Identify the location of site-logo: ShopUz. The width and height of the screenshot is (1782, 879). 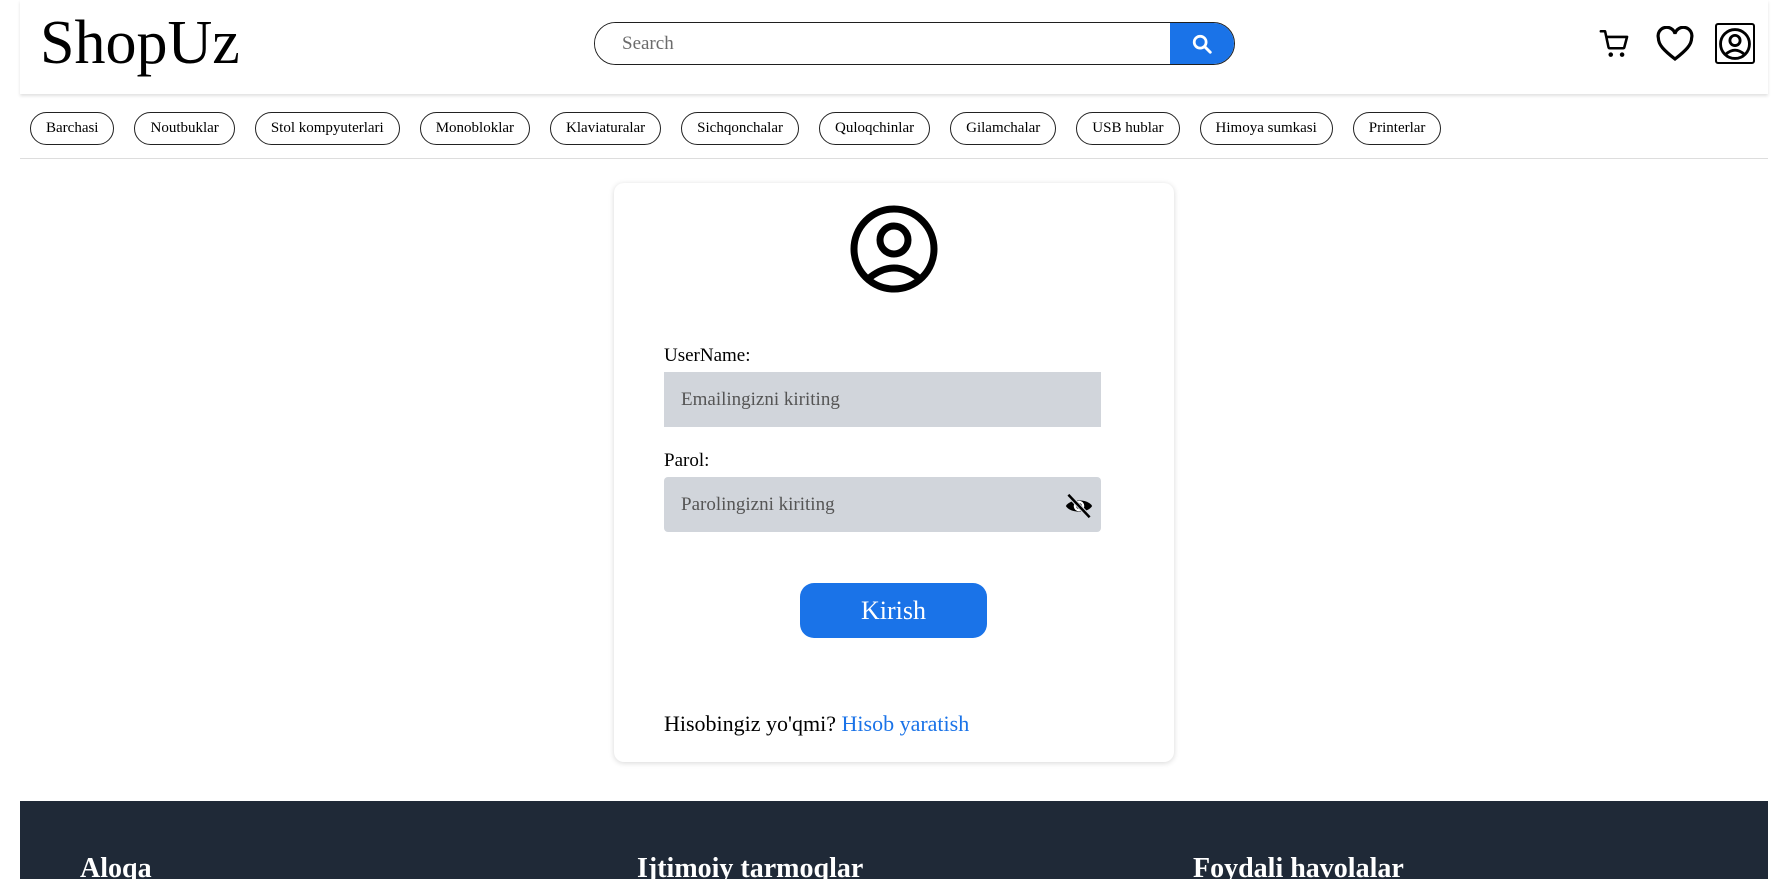
(140, 43).